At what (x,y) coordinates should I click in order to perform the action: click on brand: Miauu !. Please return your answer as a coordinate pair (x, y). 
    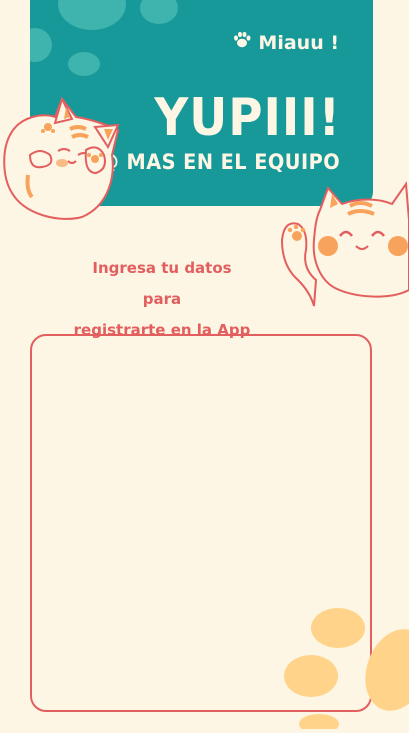
    Looking at the image, I should click on (285, 42).